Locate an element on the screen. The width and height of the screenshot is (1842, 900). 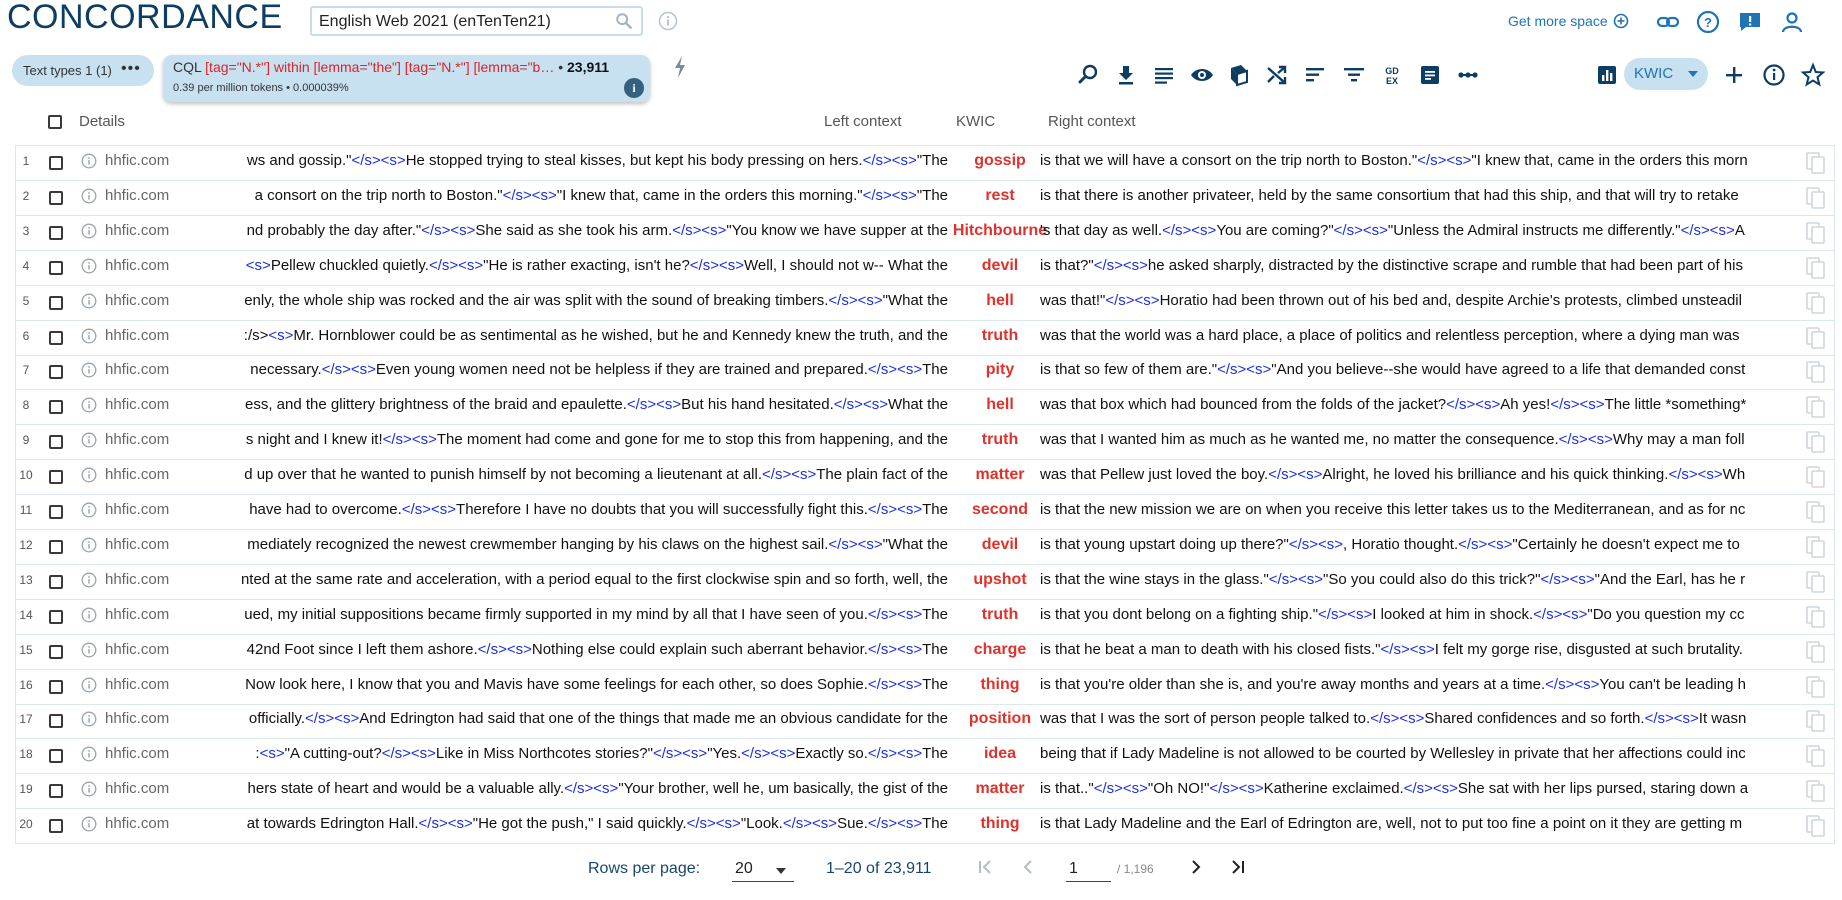
first-page-icon is located at coordinates (985, 867).